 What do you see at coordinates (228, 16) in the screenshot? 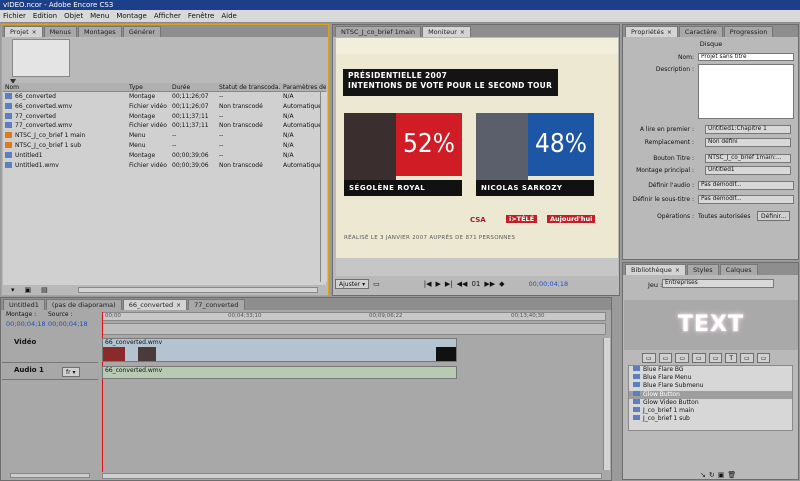
I see `menu-aide: Aide` at bounding box center [228, 16].